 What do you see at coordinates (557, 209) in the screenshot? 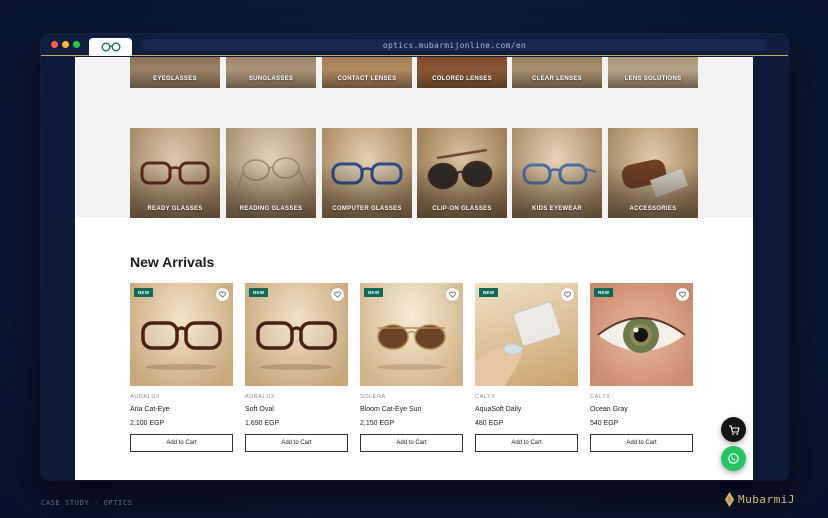
I see `category-label: KIDS EYEWEAR` at bounding box center [557, 209].